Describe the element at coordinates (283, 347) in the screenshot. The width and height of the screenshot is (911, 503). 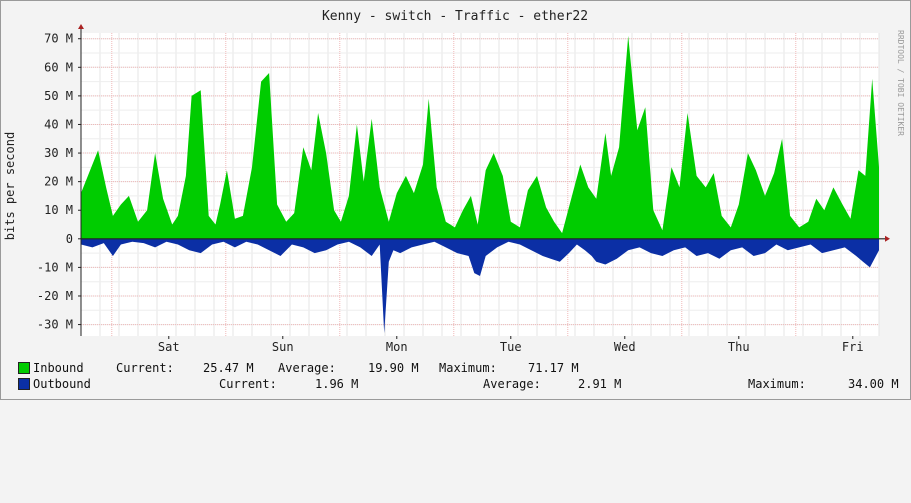
I see `x-tick-label: Sun` at that location.